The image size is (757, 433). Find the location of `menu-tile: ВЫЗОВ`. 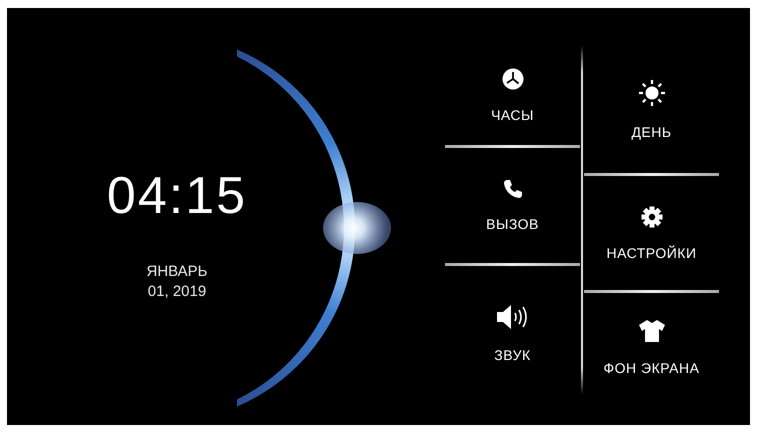

menu-tile: ВЫЗОВ is located at coordinates (512, 205).